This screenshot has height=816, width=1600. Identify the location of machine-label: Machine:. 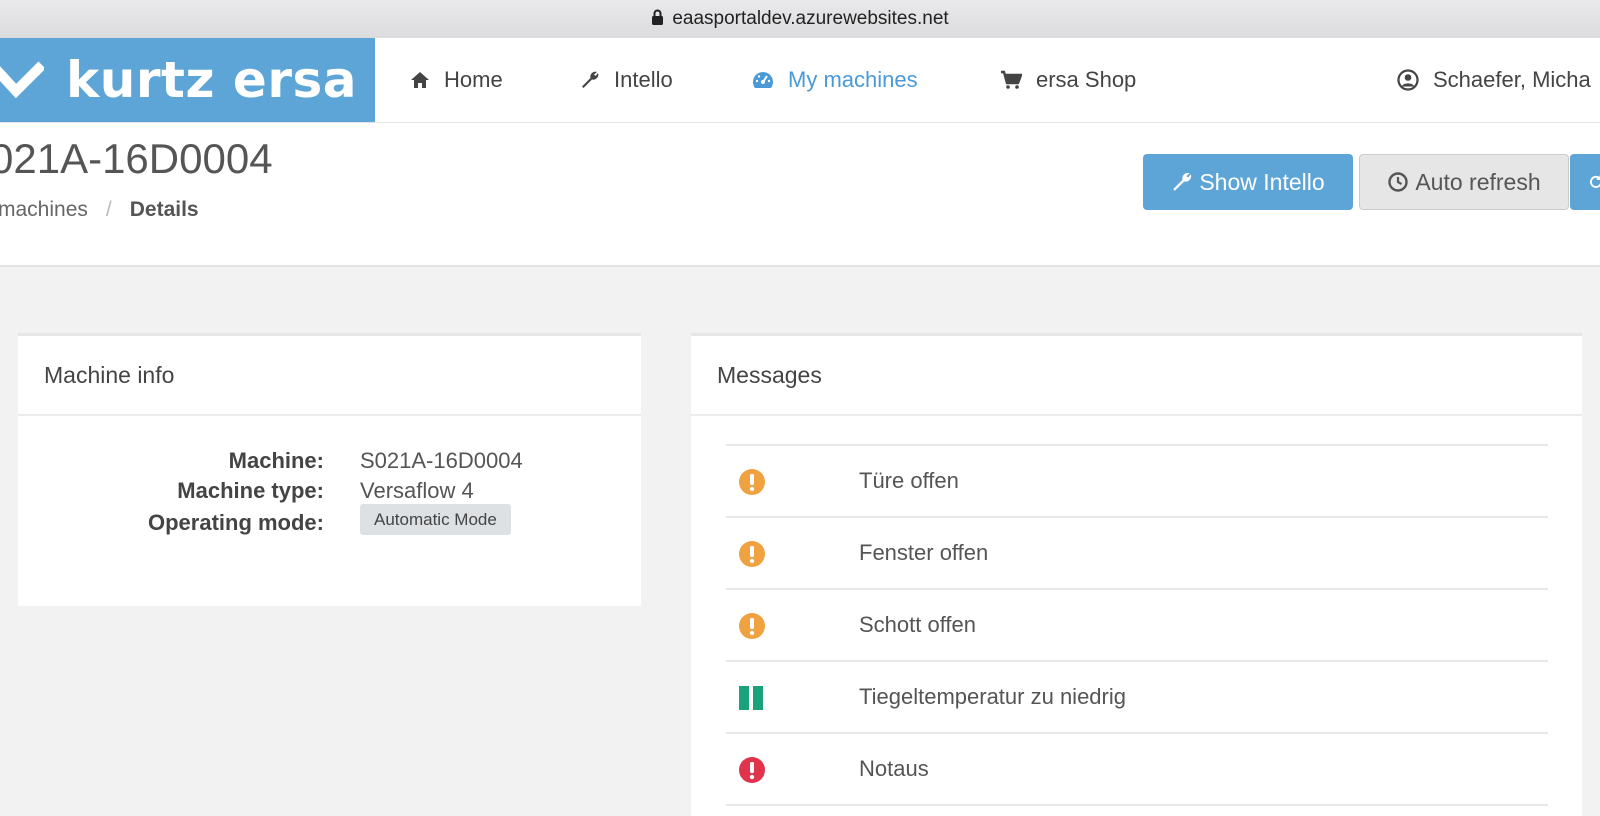
(276, 460).